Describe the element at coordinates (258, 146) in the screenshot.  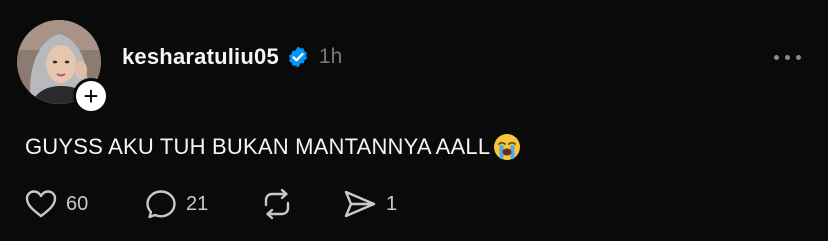
I see `post-text: GUYSS AKU TUH BUKAN MANTANNYA AALL` at that location.